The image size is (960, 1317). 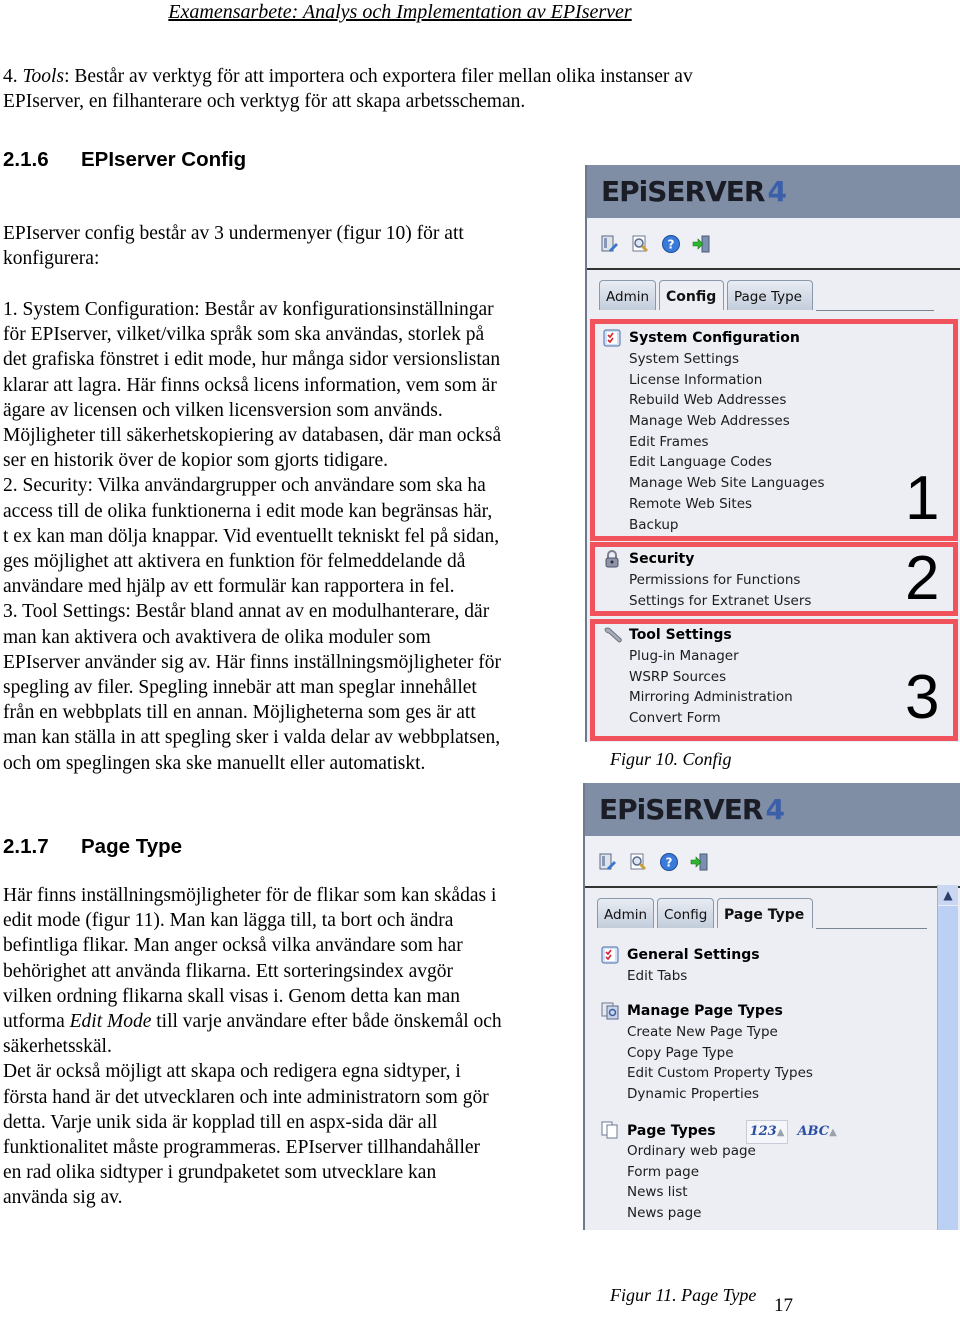 What do you see at coordinates (671, 1131) in the screenshot?
I see `menu-group-title: Page Types` at bounding box center [671, 1131].